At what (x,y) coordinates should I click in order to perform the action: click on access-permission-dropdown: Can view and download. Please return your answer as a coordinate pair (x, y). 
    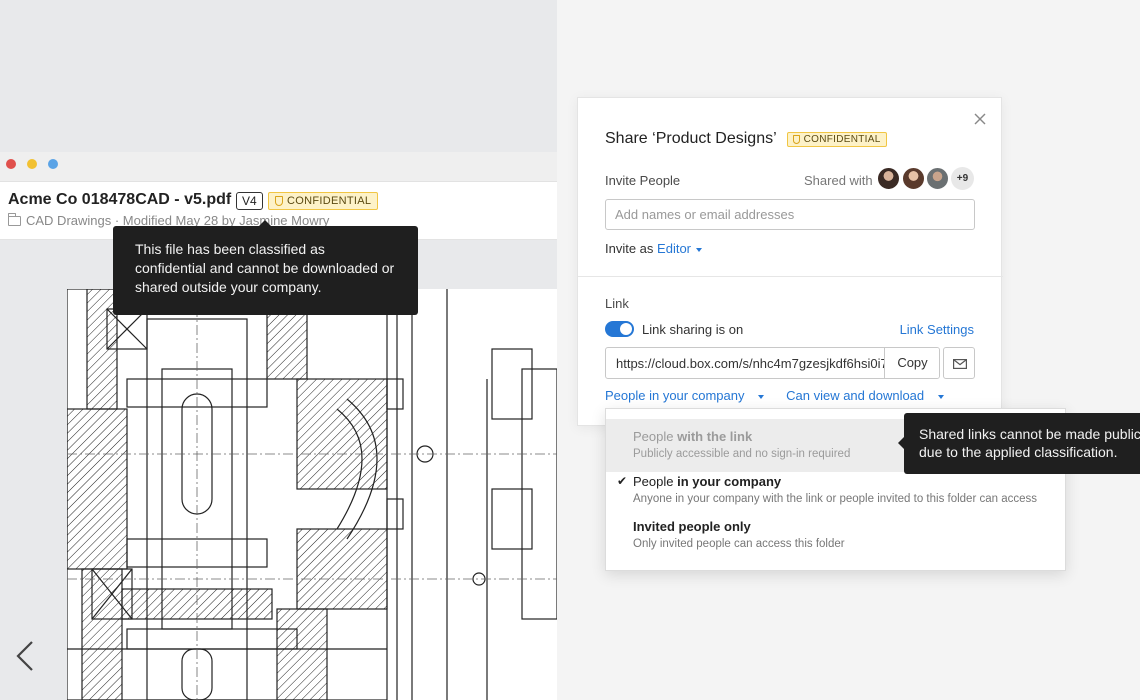
    Looking at the image, I should click on (869, 395).